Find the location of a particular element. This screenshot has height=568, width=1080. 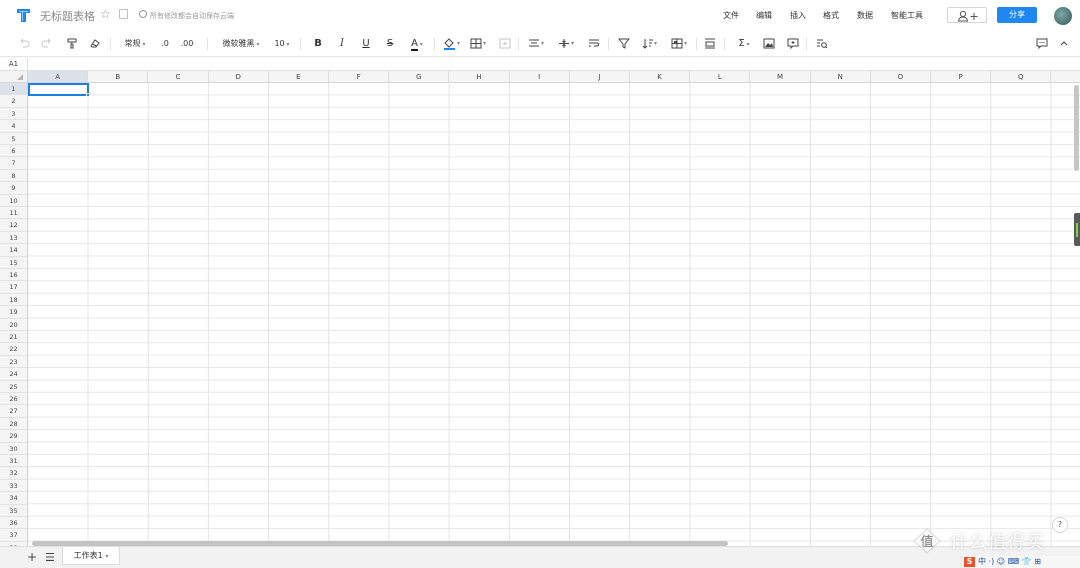

row-header-20: 20 is located at coordinates (14, 324).